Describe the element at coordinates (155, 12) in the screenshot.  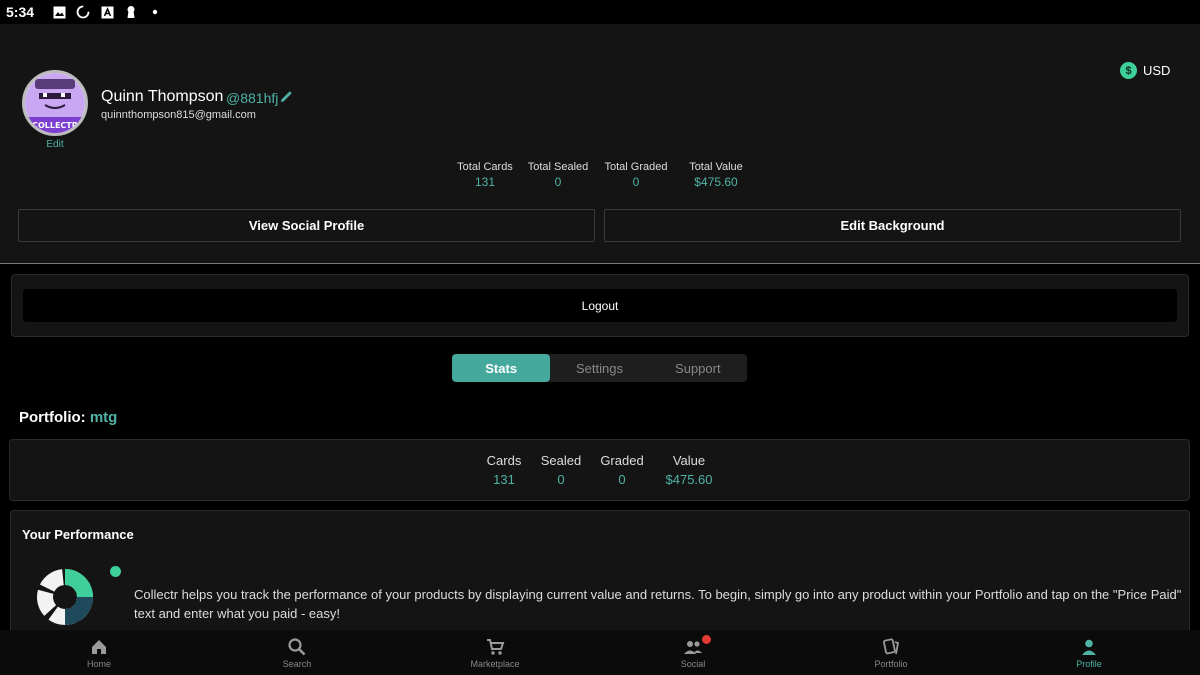
I see `dot-icon` at that location.